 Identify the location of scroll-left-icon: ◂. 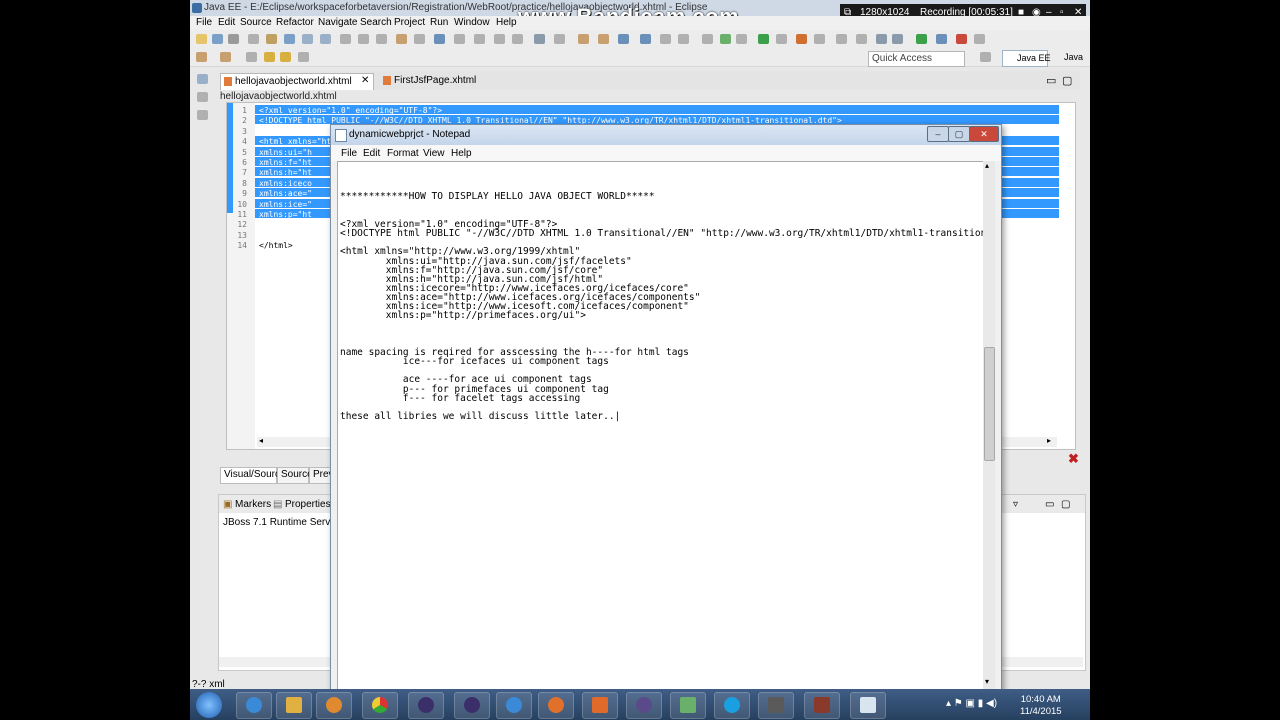
(261, 440).